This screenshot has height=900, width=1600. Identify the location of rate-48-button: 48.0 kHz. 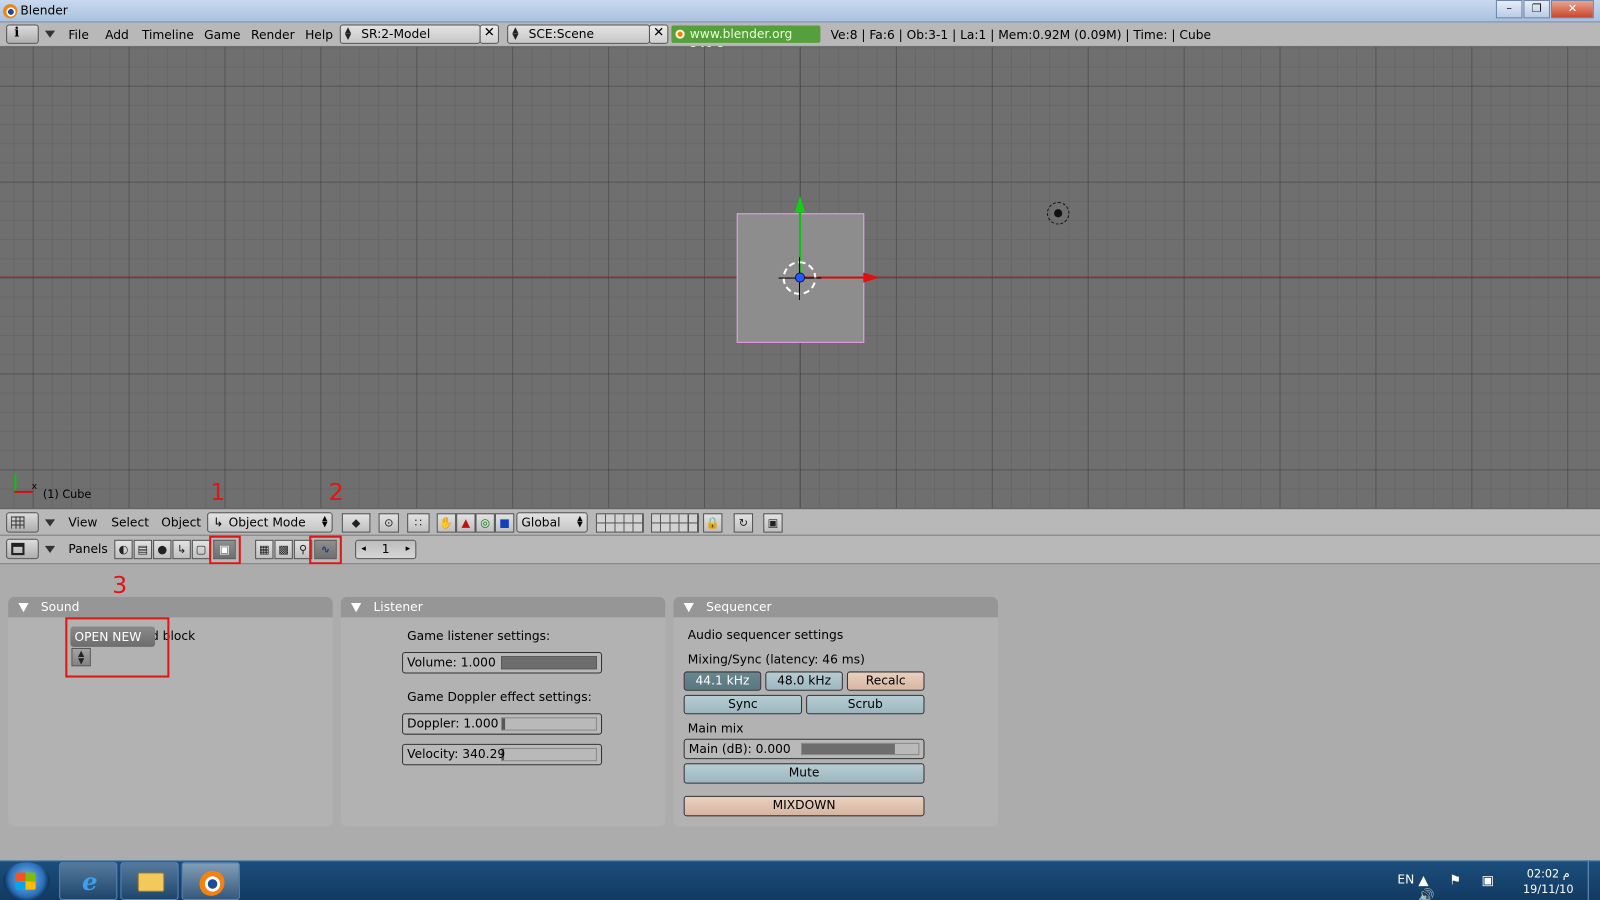
(804, 681).